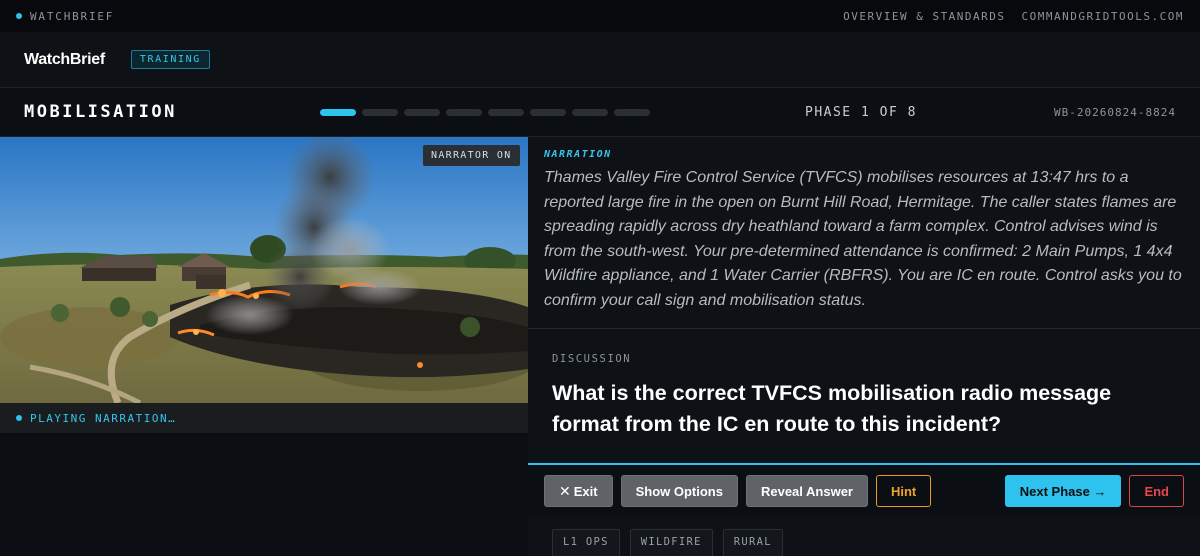  Describe the element at coordinates (864, 537) in the screenshot. I see `tag-list: L1 OPS WILDFIRE RURAL` at that location.